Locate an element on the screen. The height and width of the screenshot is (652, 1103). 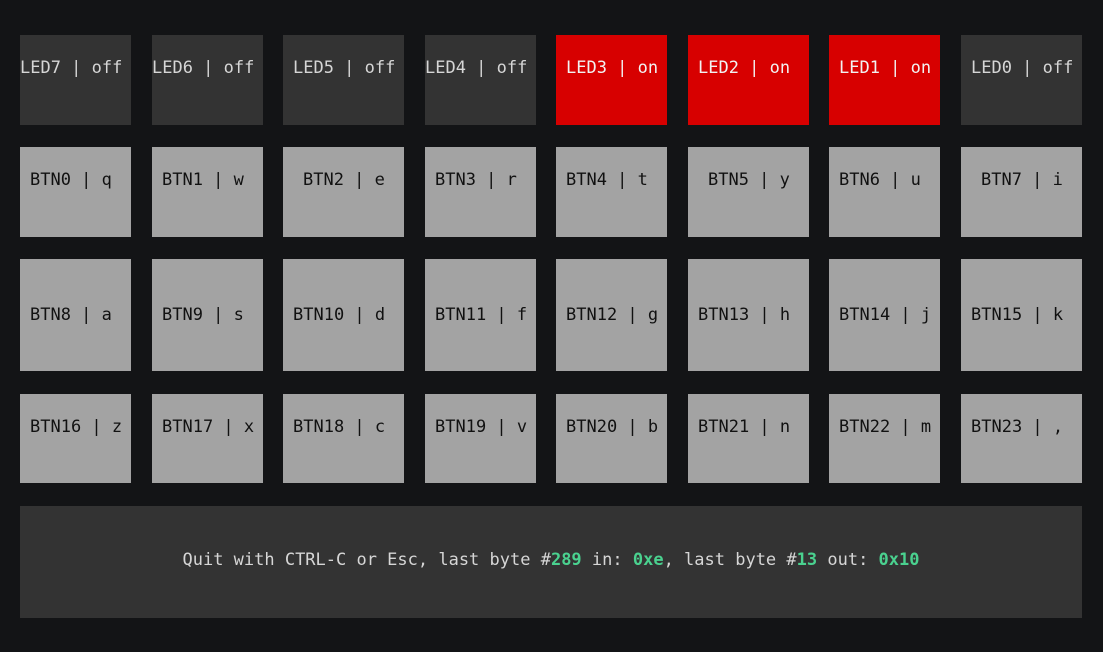
button-label: BTN13 | h is located at coordinates (744, 315).